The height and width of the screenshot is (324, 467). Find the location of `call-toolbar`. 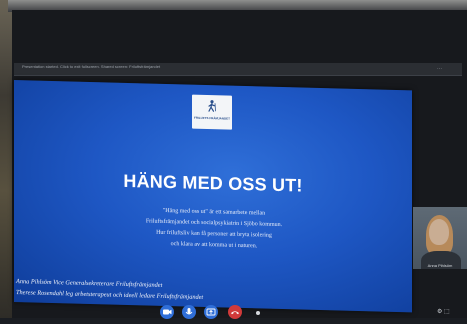

call-toolbar is located at coordinates (220, 311).